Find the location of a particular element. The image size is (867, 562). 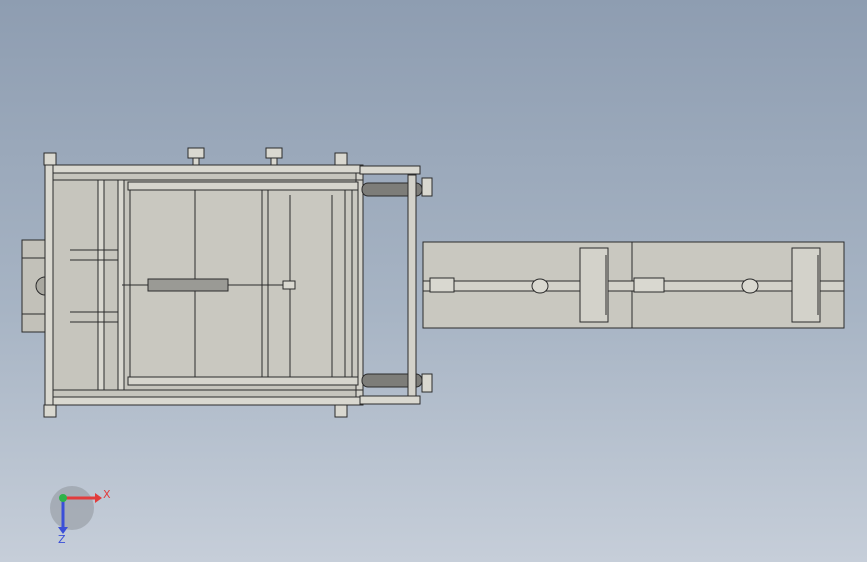

roller-cylinders is located at coordinates (396, 285).